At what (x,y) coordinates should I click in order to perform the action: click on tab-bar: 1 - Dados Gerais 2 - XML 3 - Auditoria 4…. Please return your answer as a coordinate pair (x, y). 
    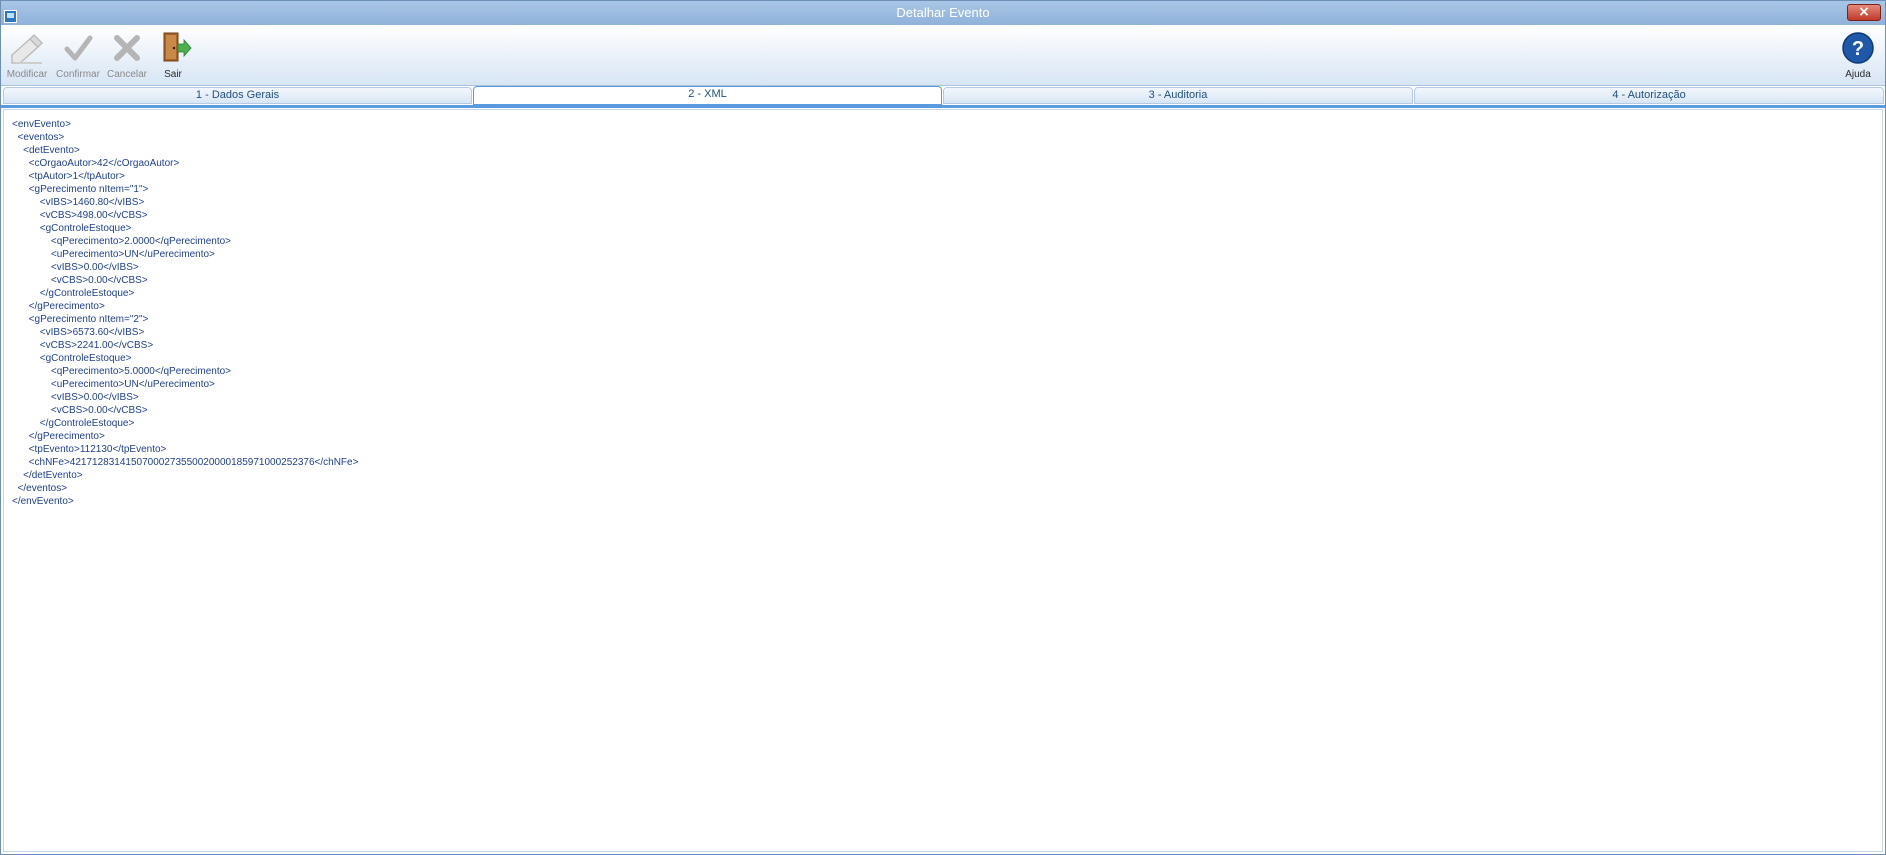
    Looking at the image, I should click on (943, 95).